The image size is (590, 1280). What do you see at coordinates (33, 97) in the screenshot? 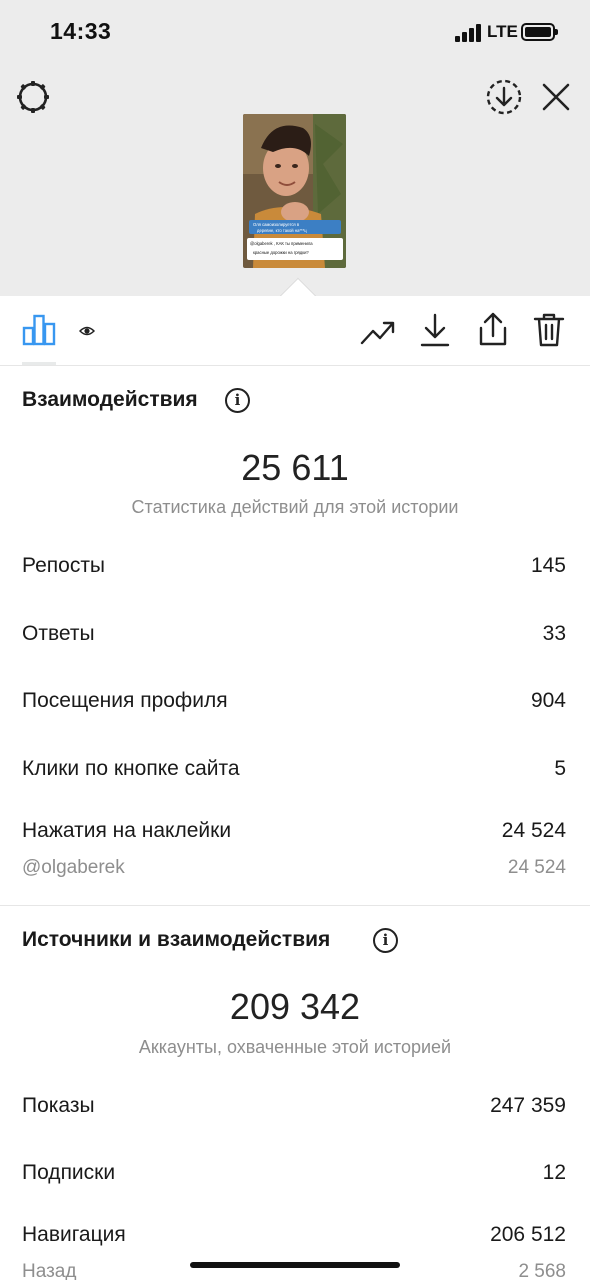
I see `settings-icon` at bounding box center [33, 97].